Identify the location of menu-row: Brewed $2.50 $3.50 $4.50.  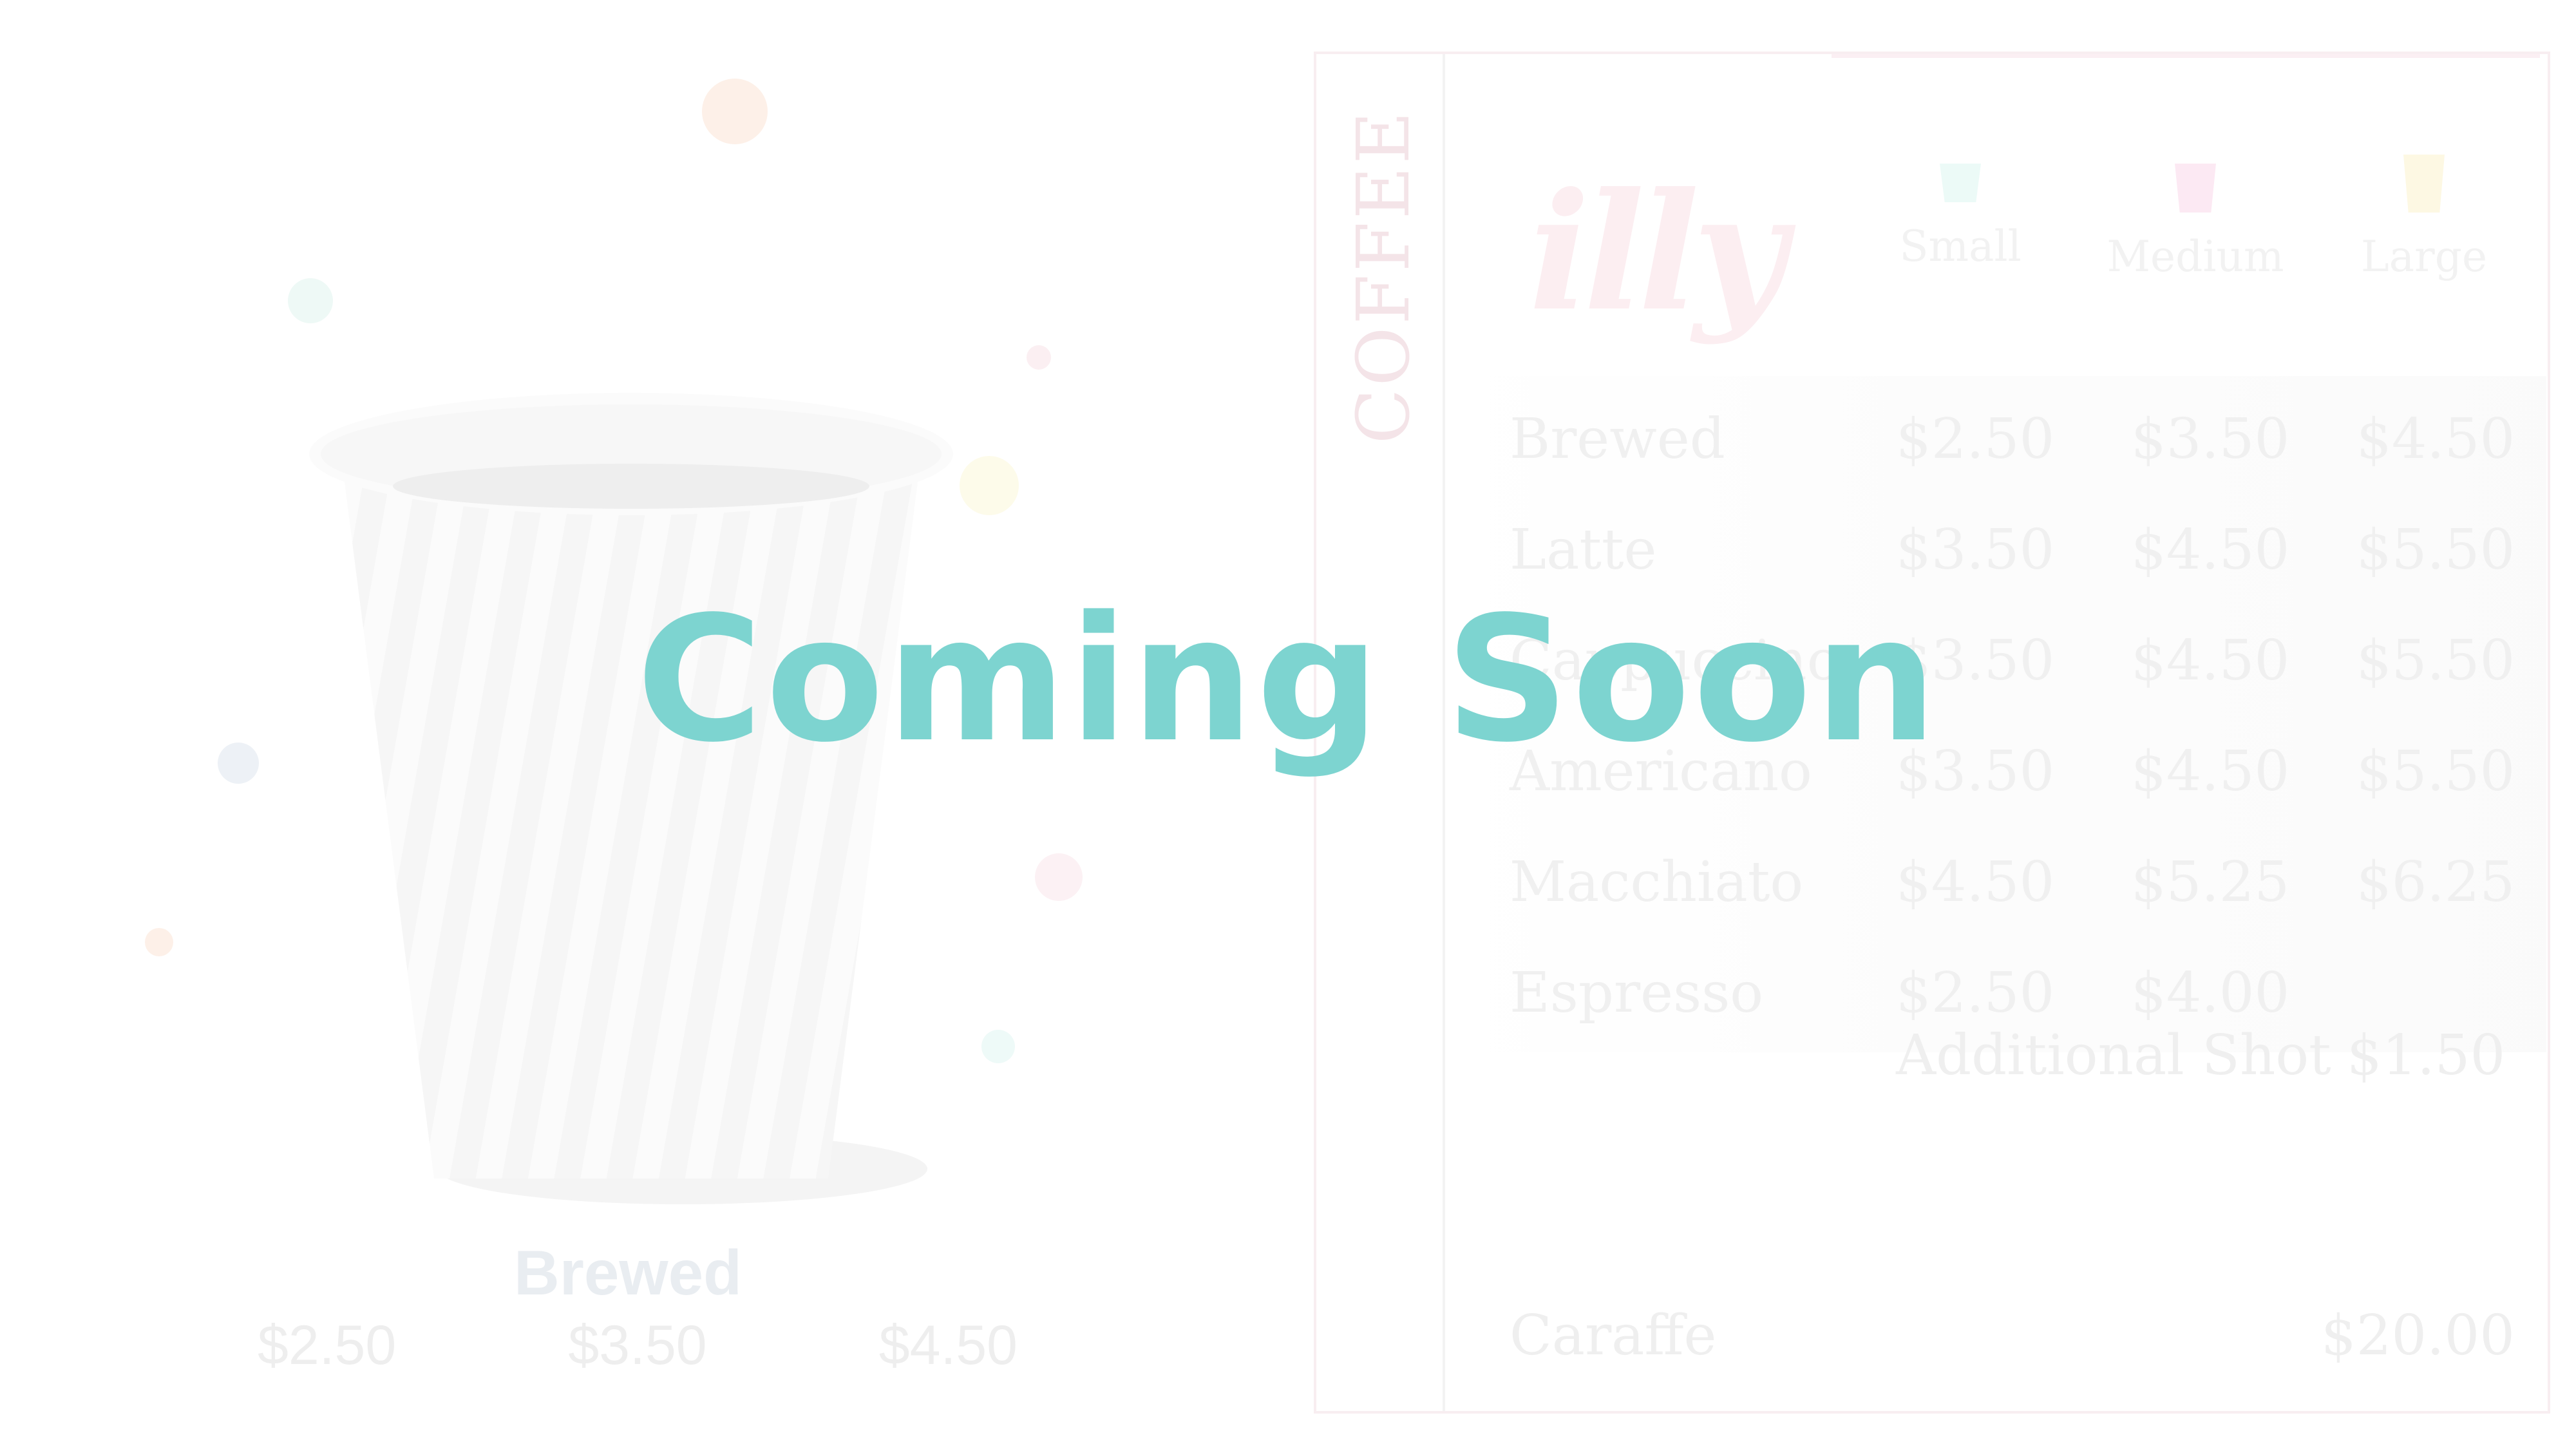
(1932, 445).